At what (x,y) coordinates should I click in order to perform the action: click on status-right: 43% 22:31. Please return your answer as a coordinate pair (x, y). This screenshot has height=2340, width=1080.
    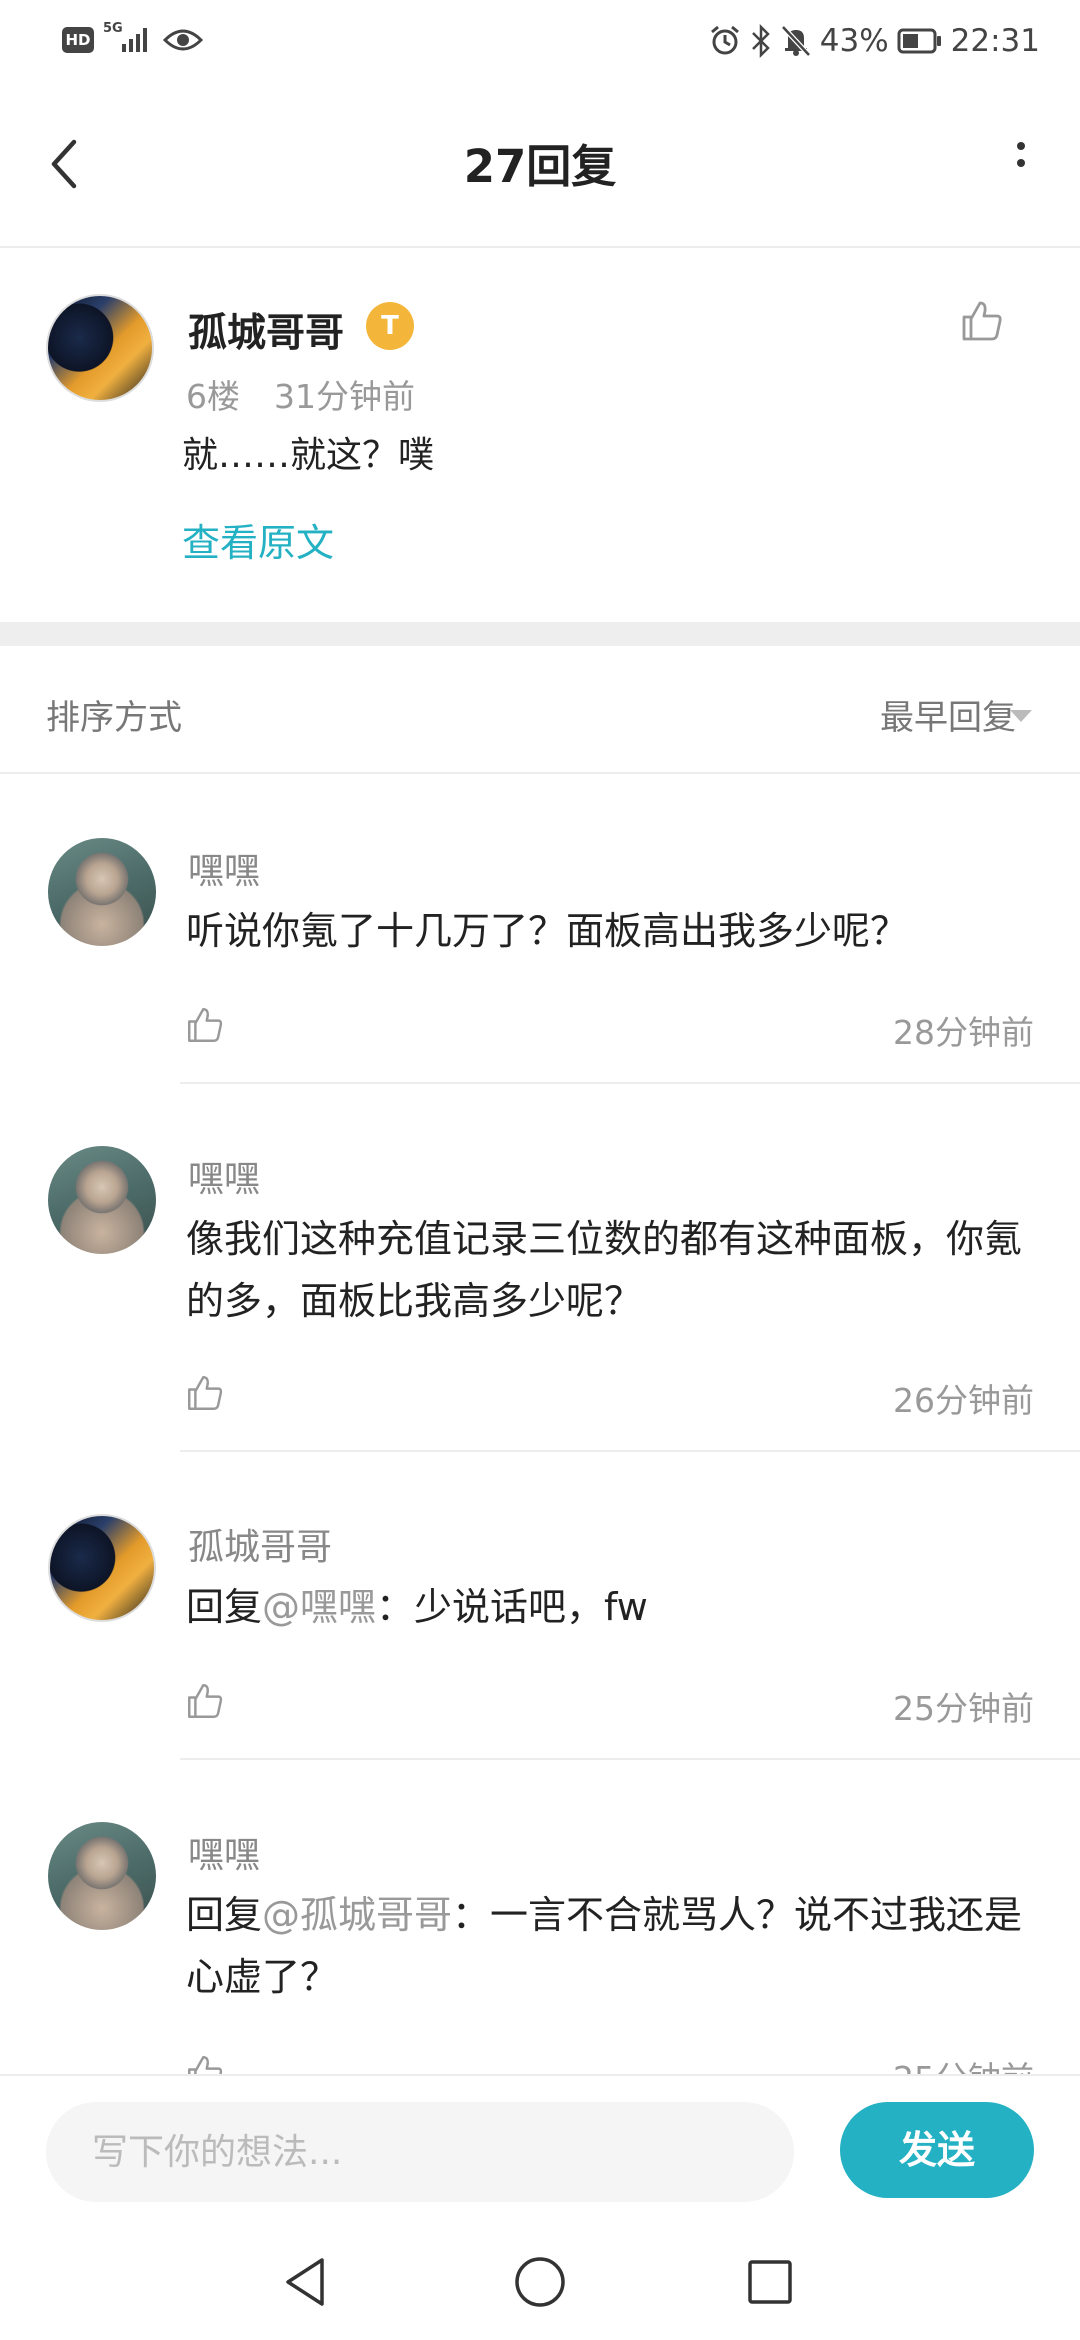
    Looking at the image, I should click on (874, 41).